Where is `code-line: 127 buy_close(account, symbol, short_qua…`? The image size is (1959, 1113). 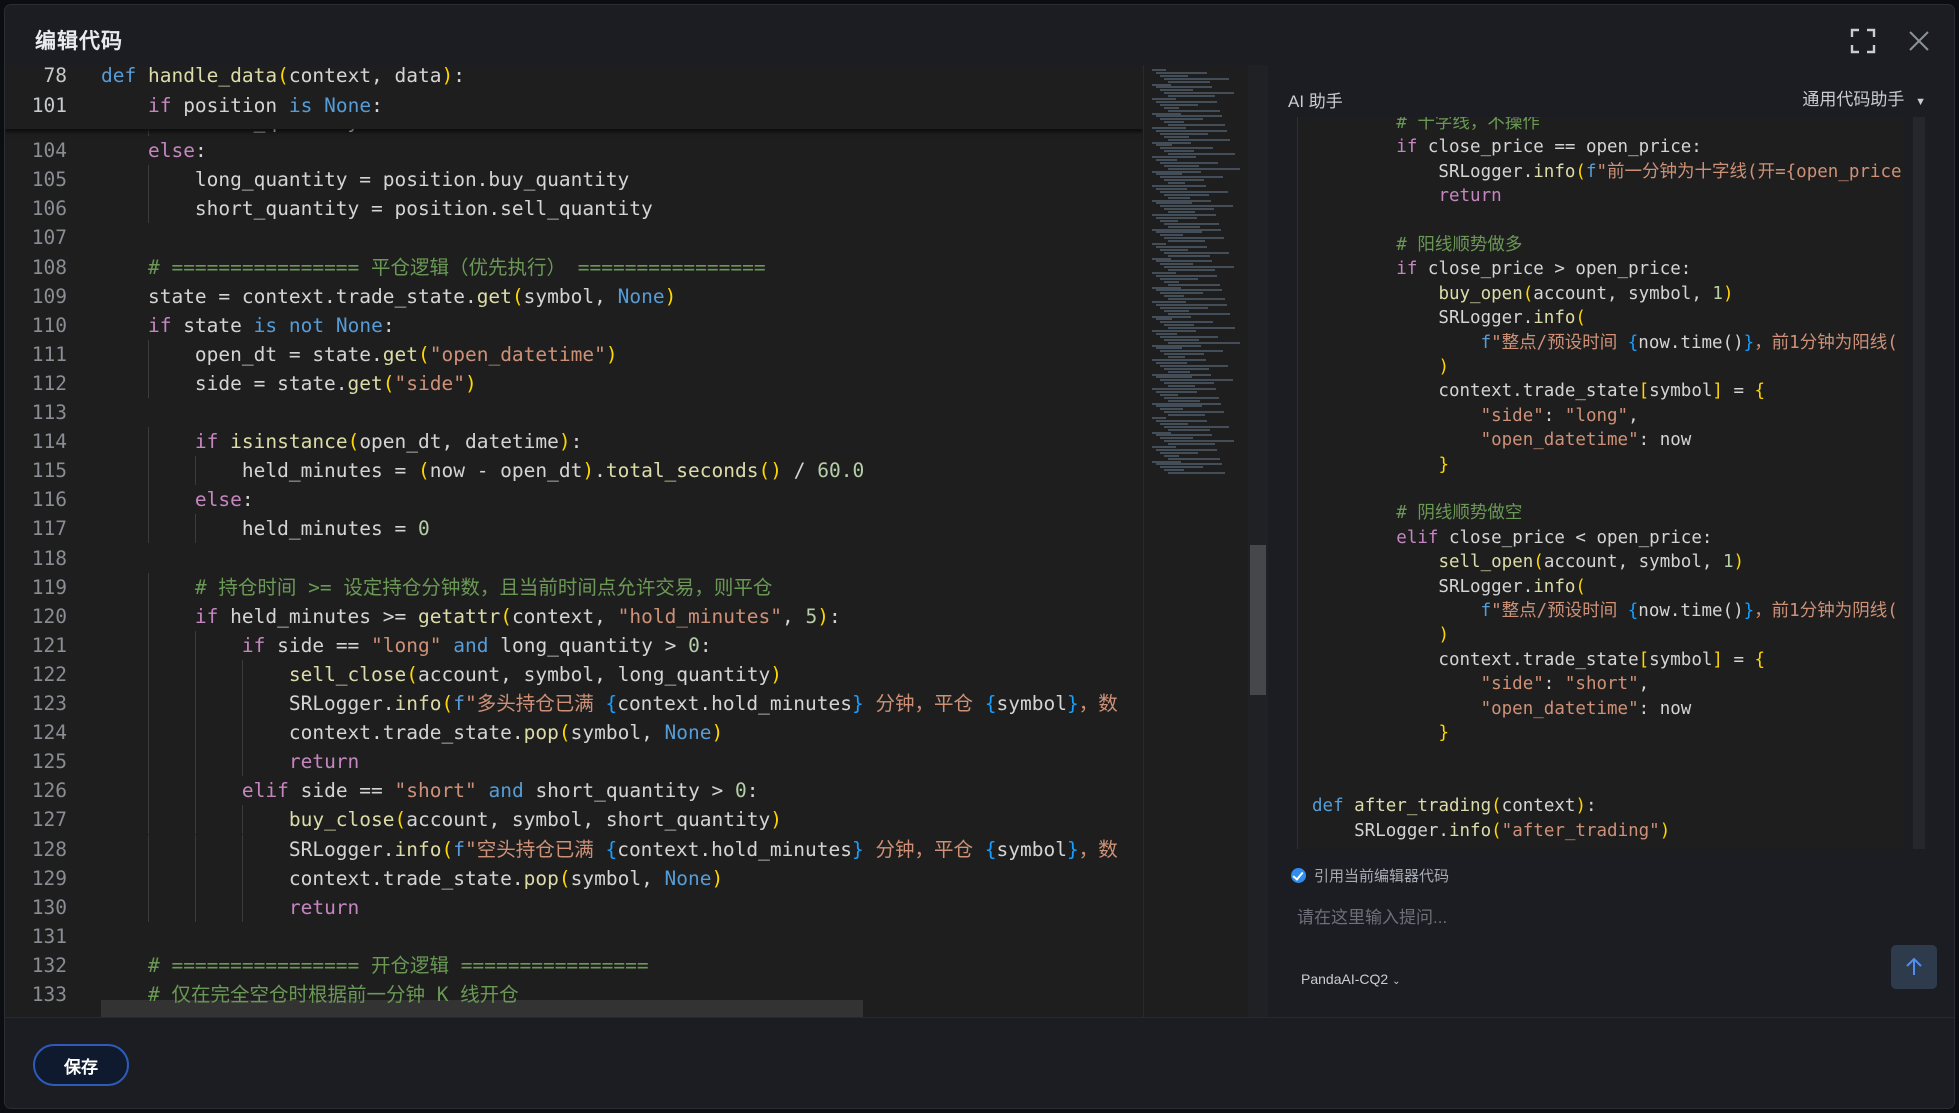 code-line: 127 buy_close(account, symbol, short_qua… is located at coordinates (574, 819).